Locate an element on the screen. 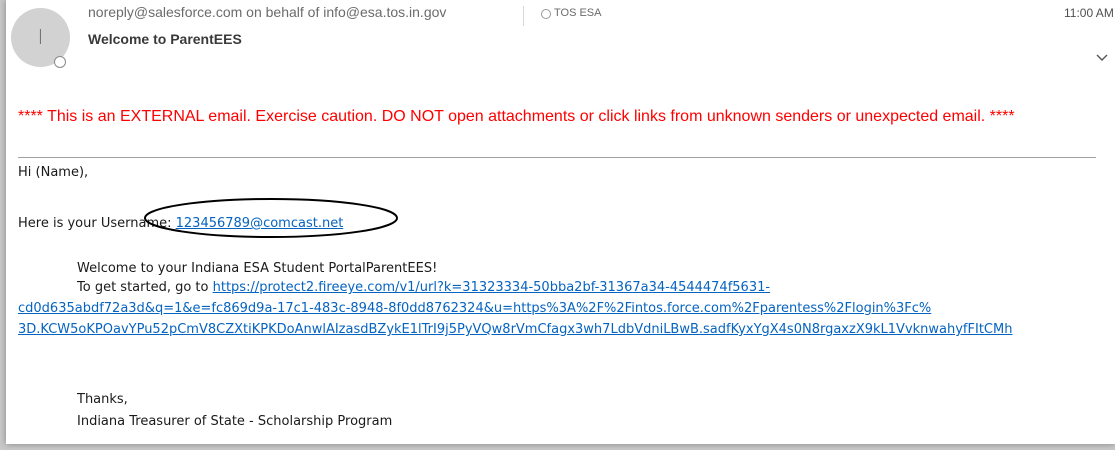 This screenshot has width=1115, height=450. header-divider is located at coordinates (523, 16).